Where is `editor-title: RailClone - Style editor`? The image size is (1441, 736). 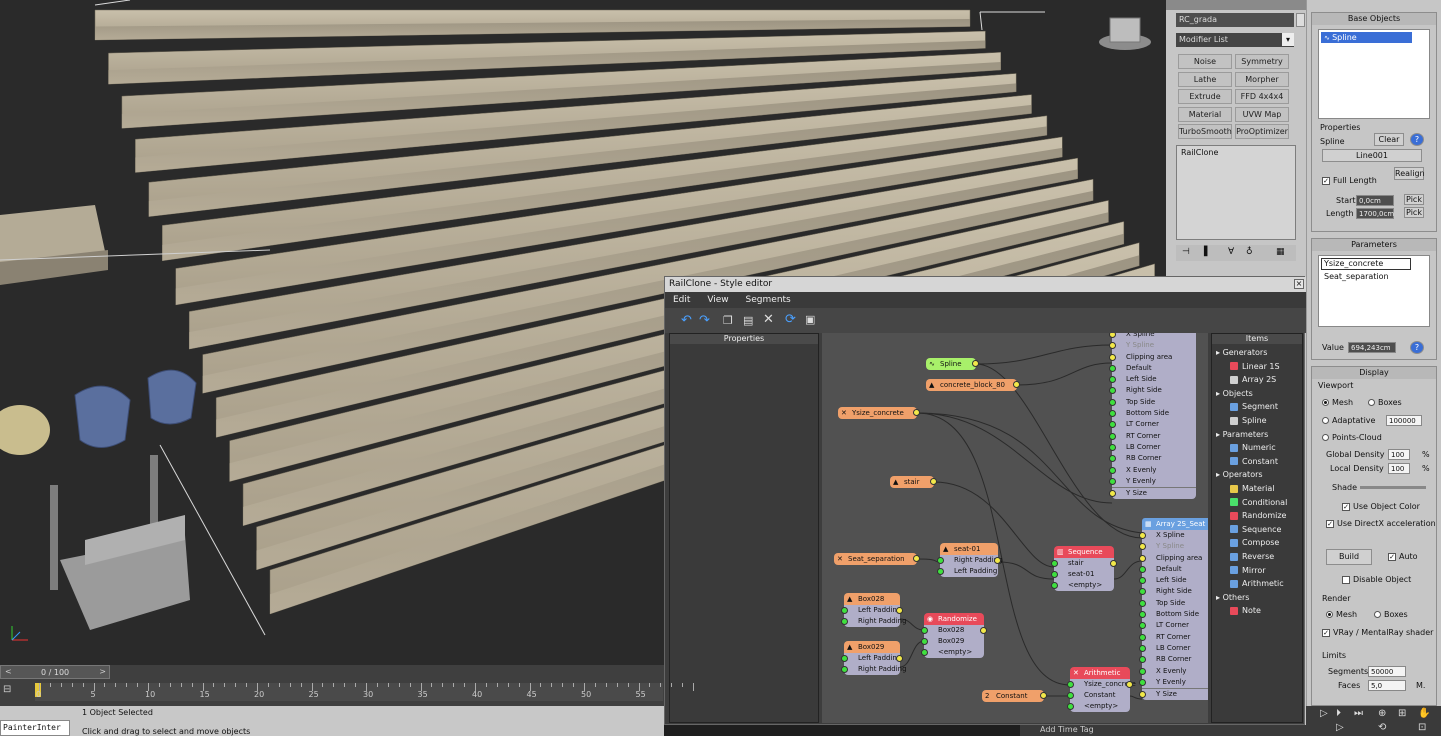
editor-title: RailClone - Style editor is located at coordinates (985, 284).